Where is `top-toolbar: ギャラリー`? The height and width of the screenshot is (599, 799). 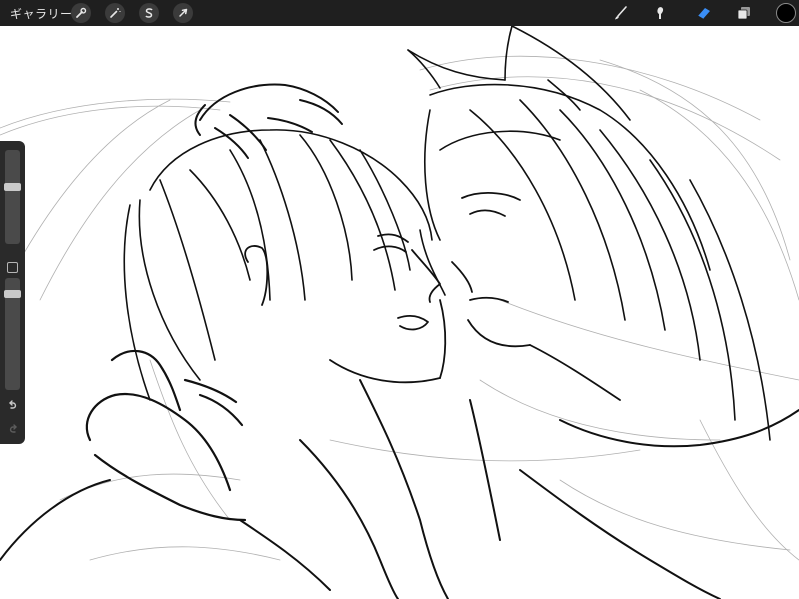
top-toolbar: ギャラリー is located at coordinates (399, 13).